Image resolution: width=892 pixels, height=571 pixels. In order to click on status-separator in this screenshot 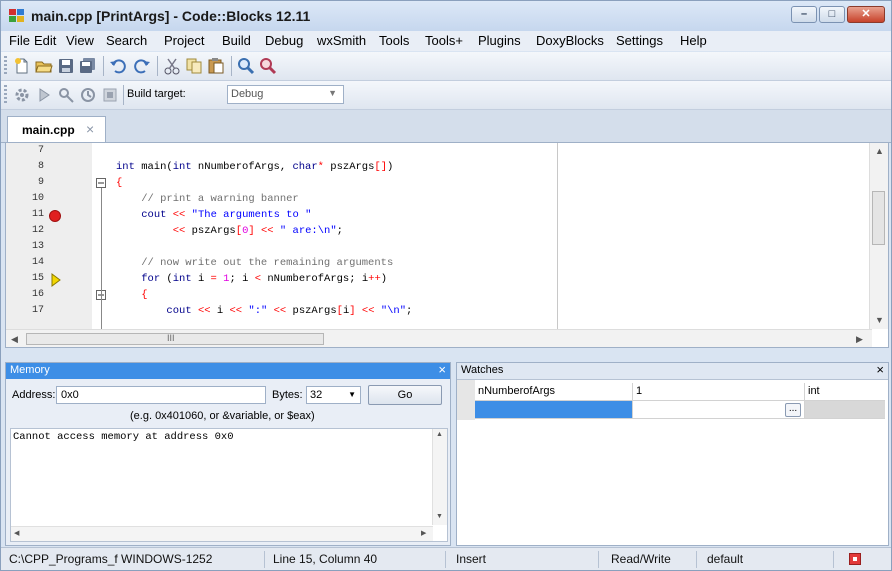, I will do `click(264, 559)`.